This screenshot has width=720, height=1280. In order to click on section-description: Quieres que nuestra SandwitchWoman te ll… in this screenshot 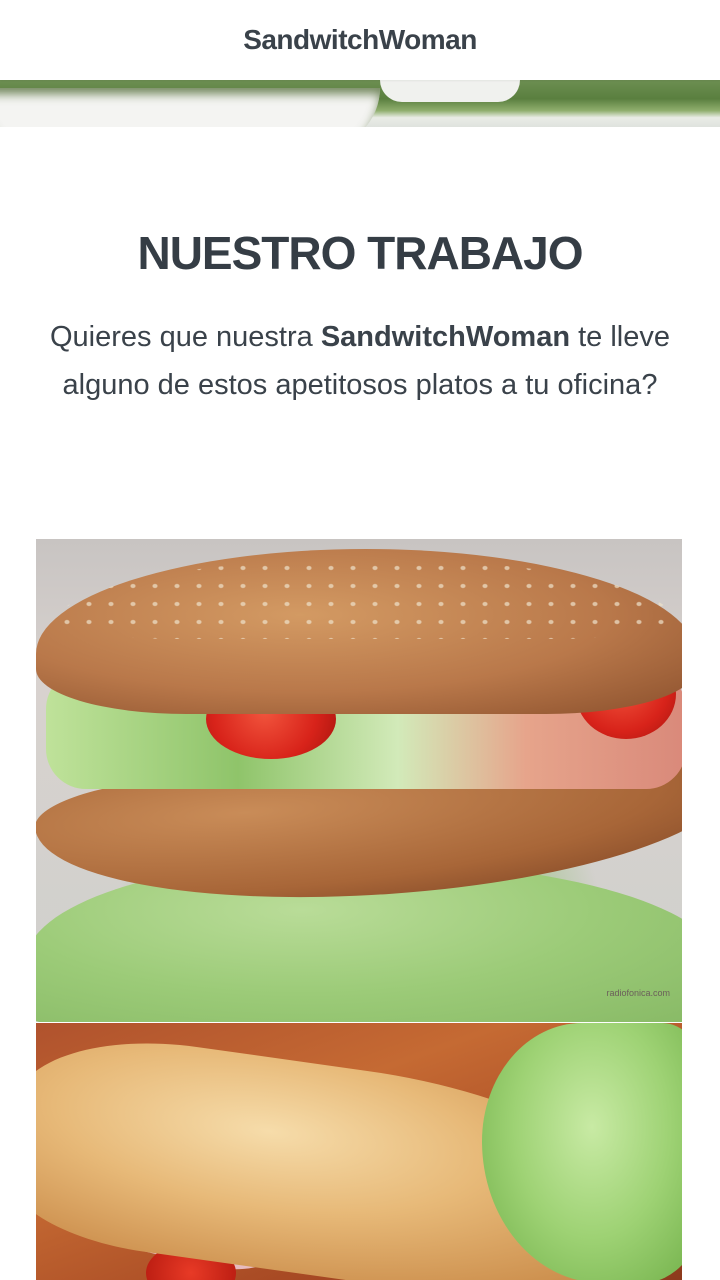, I will do `click(360, 361)`.